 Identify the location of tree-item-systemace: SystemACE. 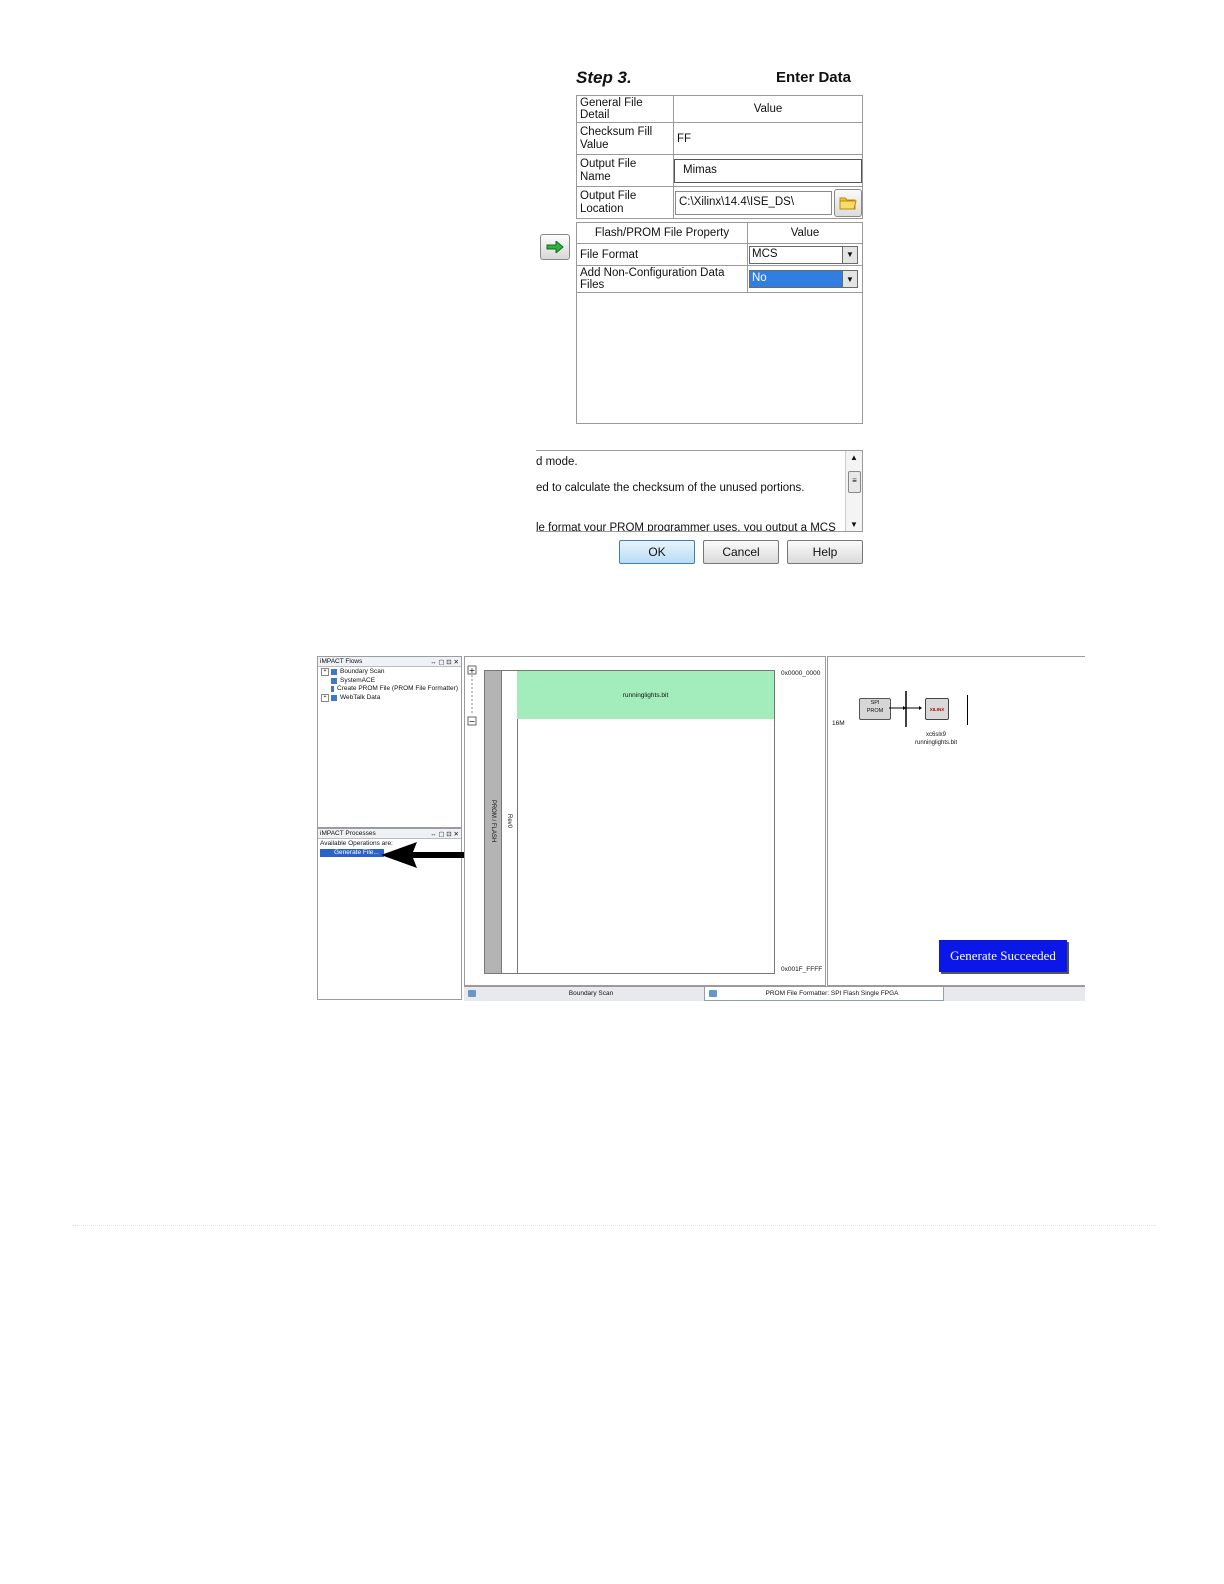
(389, 681).